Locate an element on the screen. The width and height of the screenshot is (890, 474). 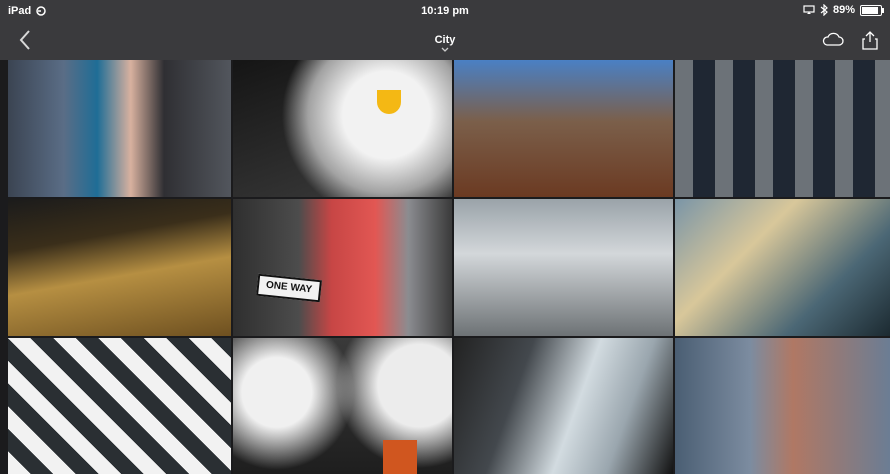
photo-building-reflection is located at coordinates (563, 128).